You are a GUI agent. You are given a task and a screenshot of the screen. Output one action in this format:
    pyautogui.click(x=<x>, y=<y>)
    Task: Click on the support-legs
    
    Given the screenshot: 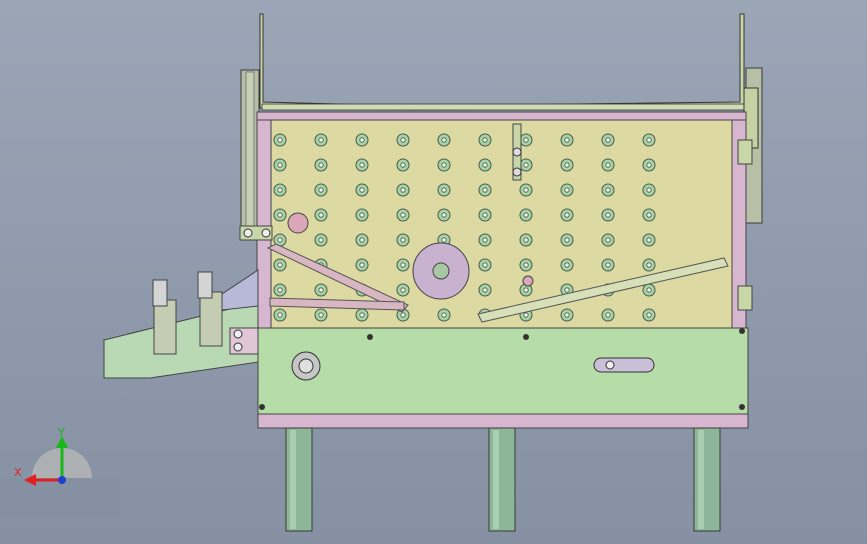 What is the action you would take?
    pyautogui.click(x=503, y=479)
    